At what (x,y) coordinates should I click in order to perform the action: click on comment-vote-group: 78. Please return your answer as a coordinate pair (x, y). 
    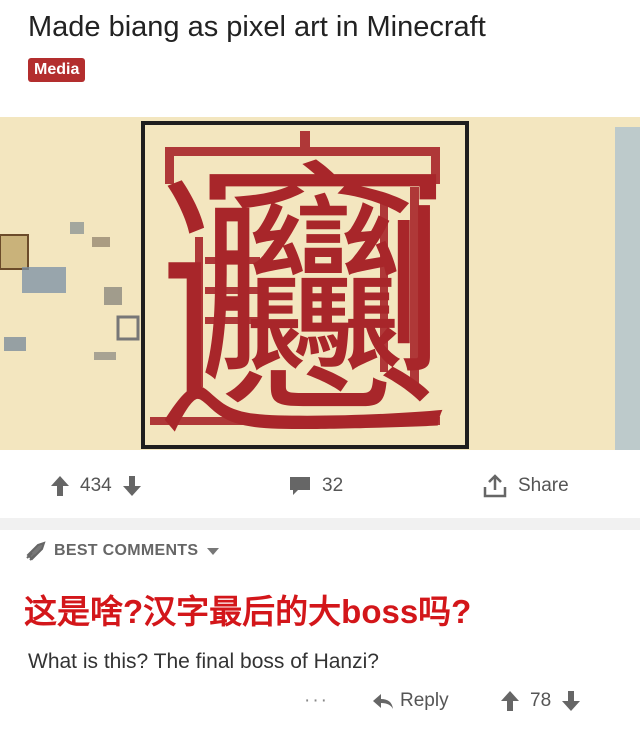
    Looking at the image, I should click on (540, 701).